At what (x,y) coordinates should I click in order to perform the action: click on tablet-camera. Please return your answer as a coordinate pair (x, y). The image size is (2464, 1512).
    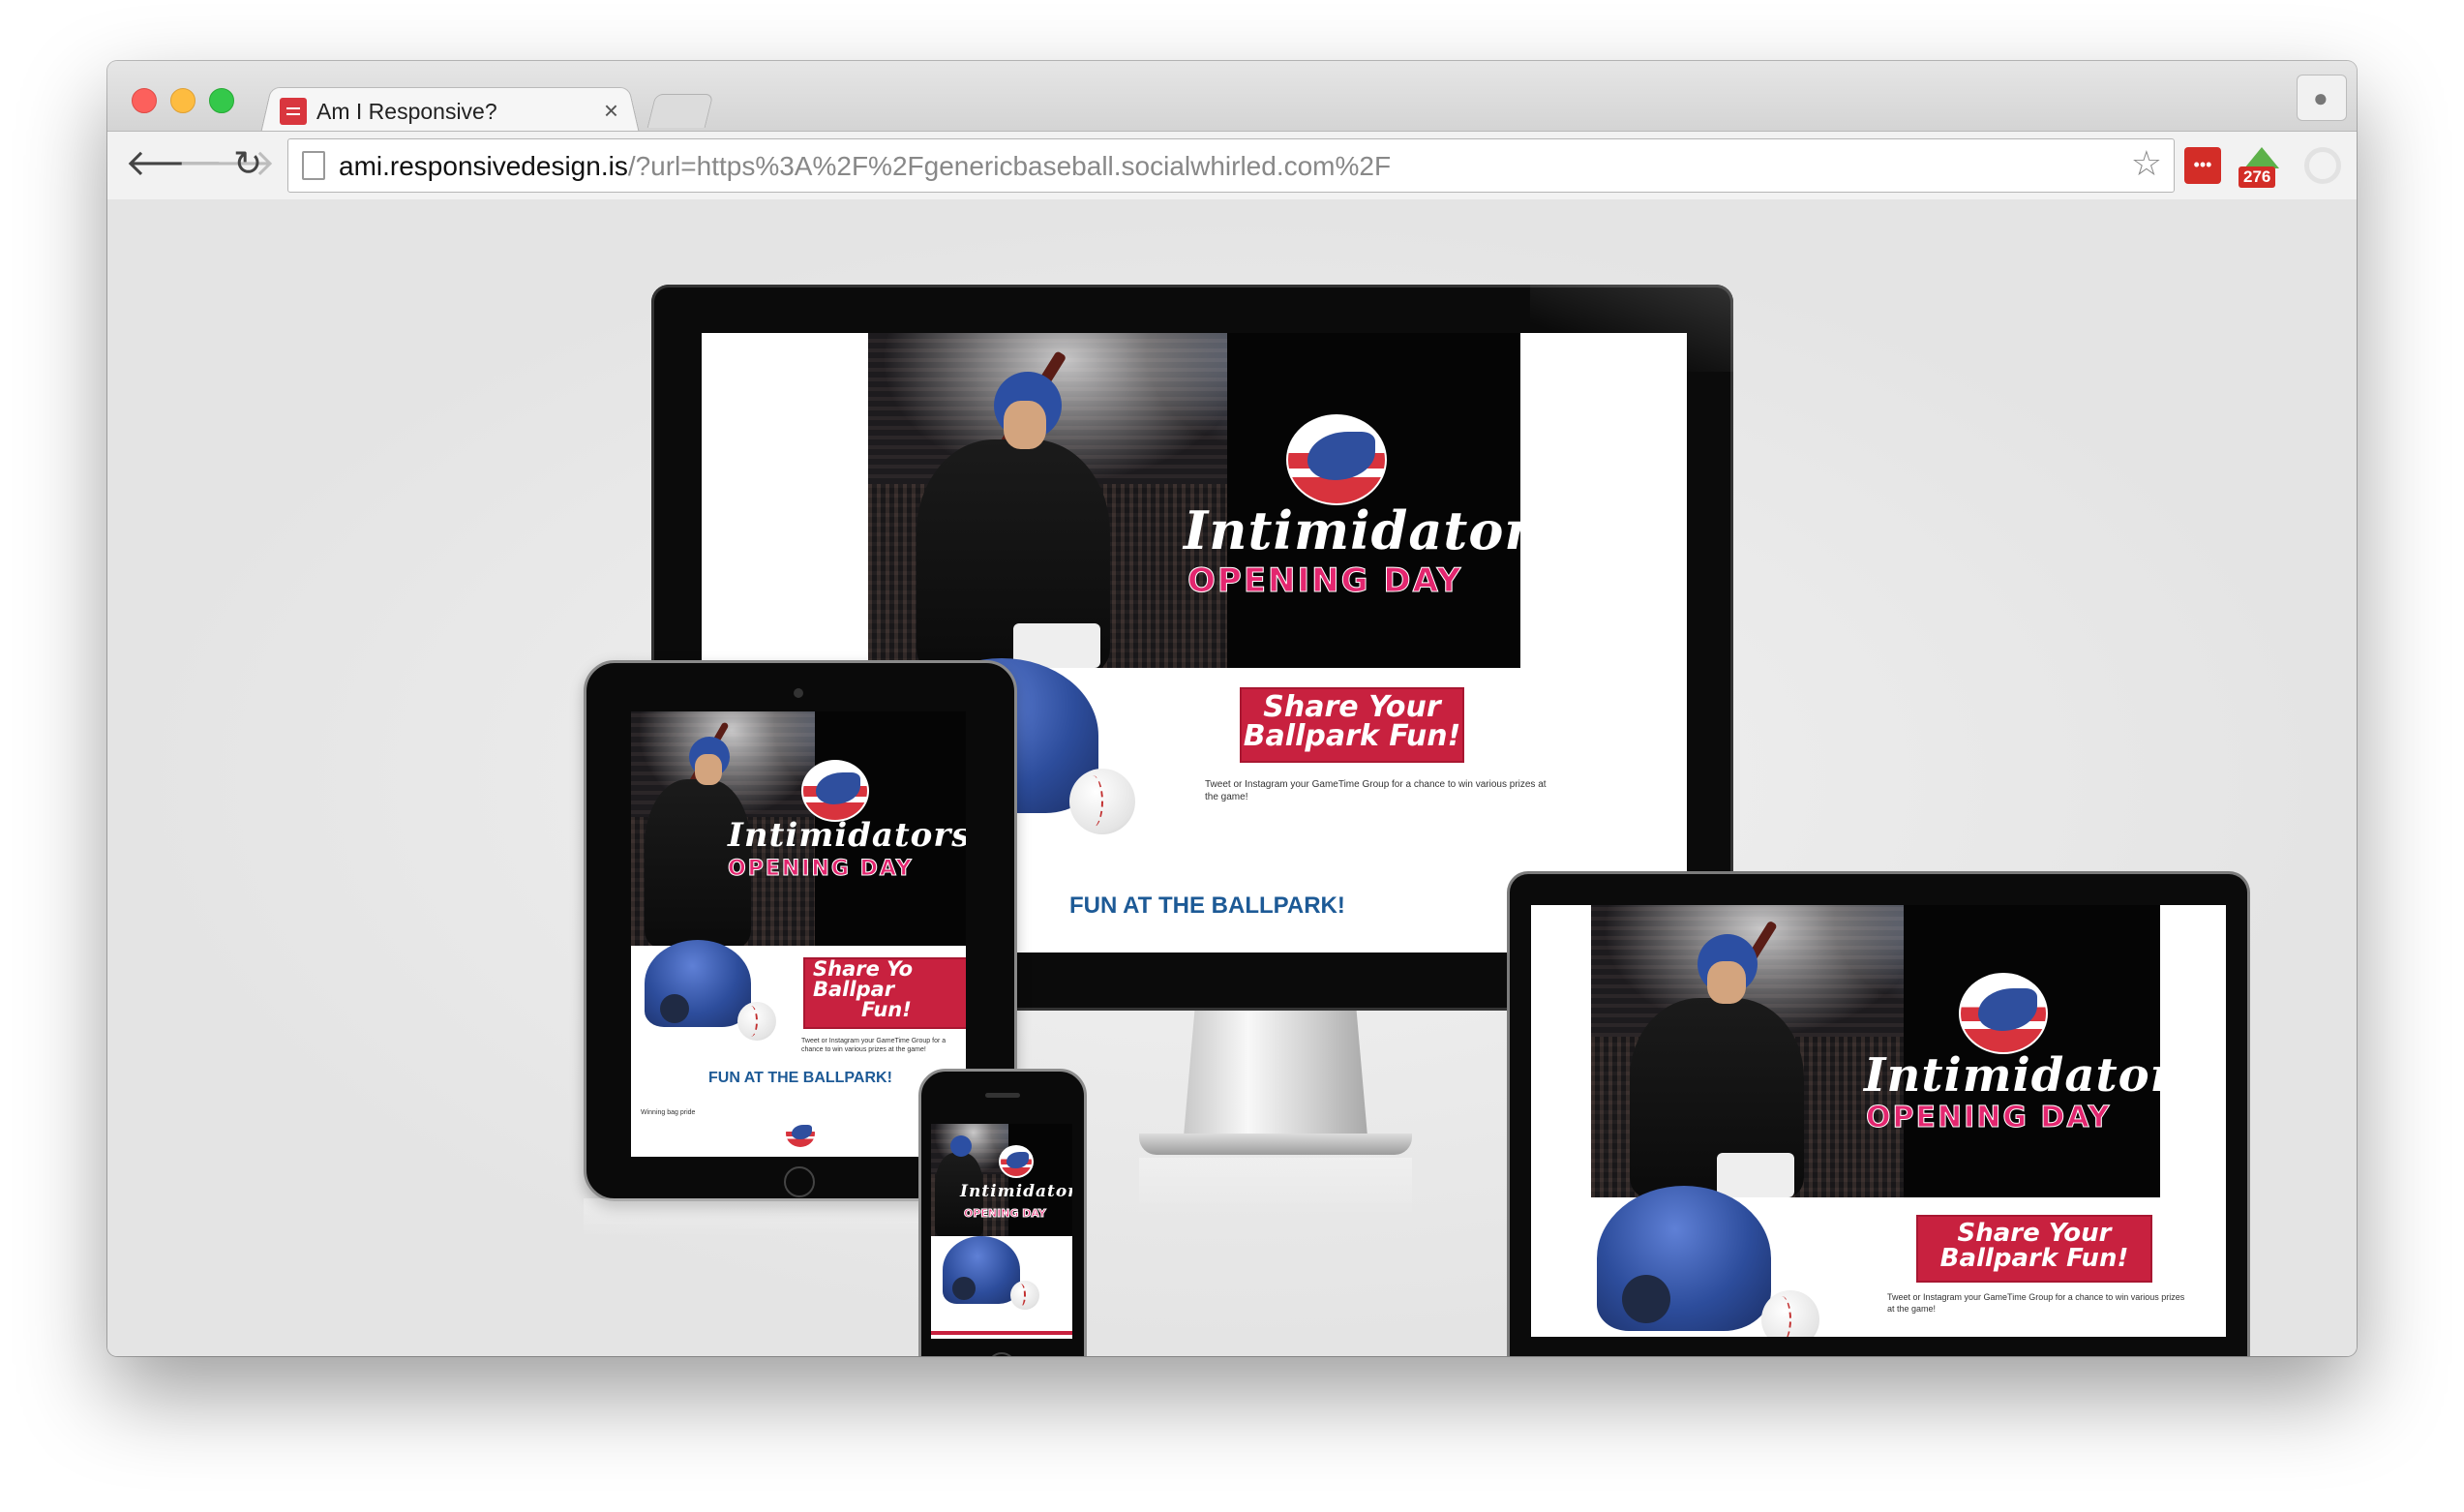
    Looking at the image, I should click on (798, 693).